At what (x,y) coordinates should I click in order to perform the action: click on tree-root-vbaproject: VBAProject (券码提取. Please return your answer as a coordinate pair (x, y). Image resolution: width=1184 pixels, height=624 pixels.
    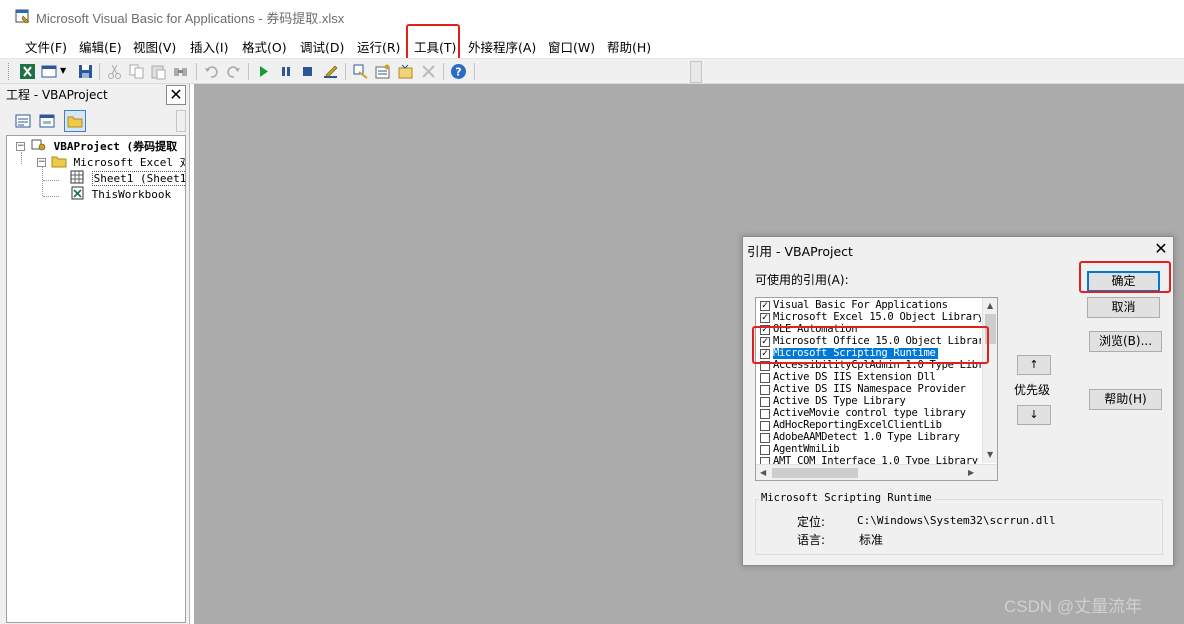
    Looking at the image, I should click on (104, 146).